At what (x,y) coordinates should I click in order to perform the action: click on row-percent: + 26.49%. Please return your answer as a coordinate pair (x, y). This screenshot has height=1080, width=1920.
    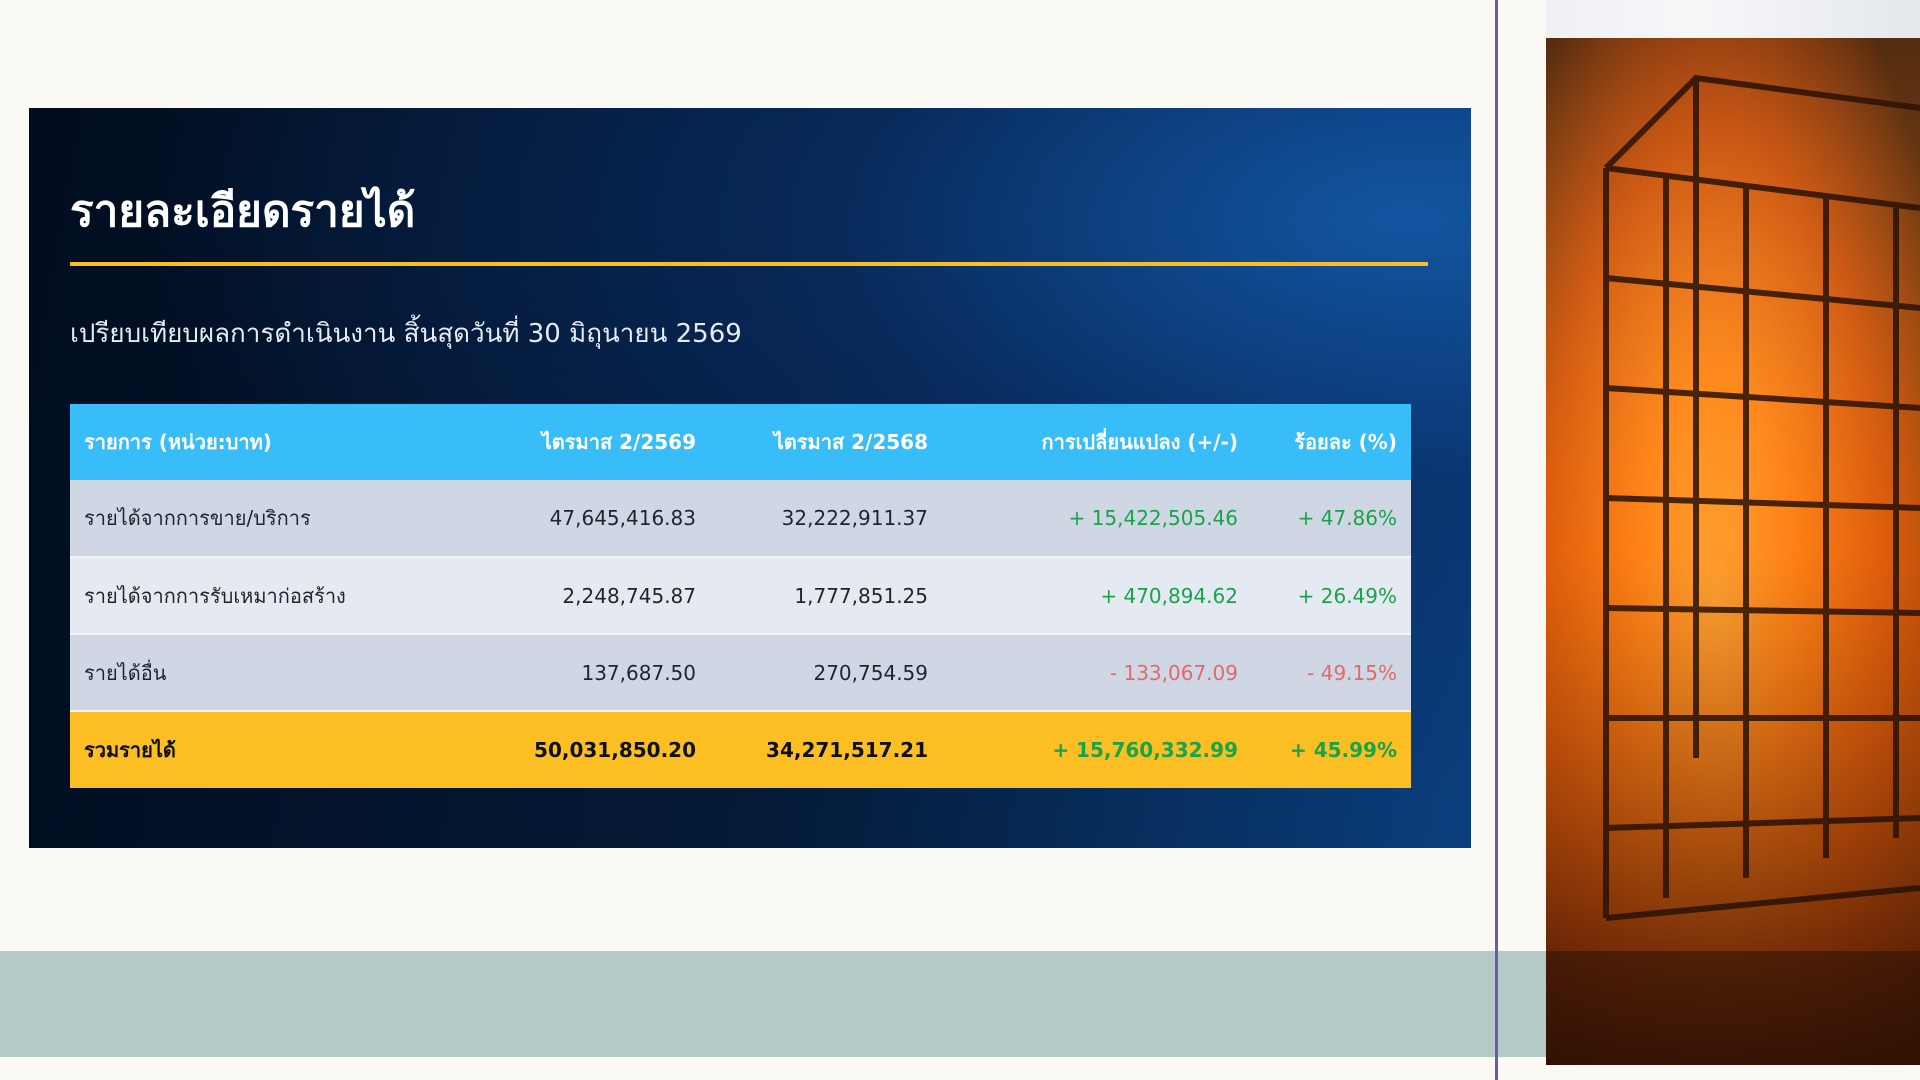
    Looking at the image, I should click on (1331, 596).